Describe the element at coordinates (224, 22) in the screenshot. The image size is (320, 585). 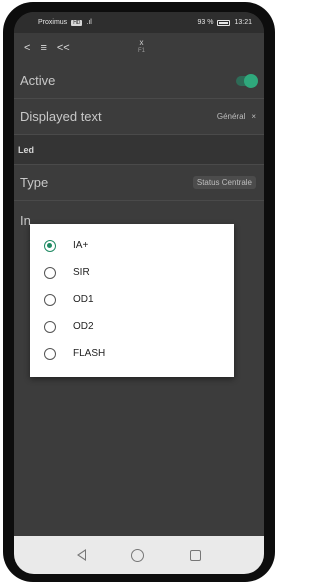
I see `battery-icon` at that location.